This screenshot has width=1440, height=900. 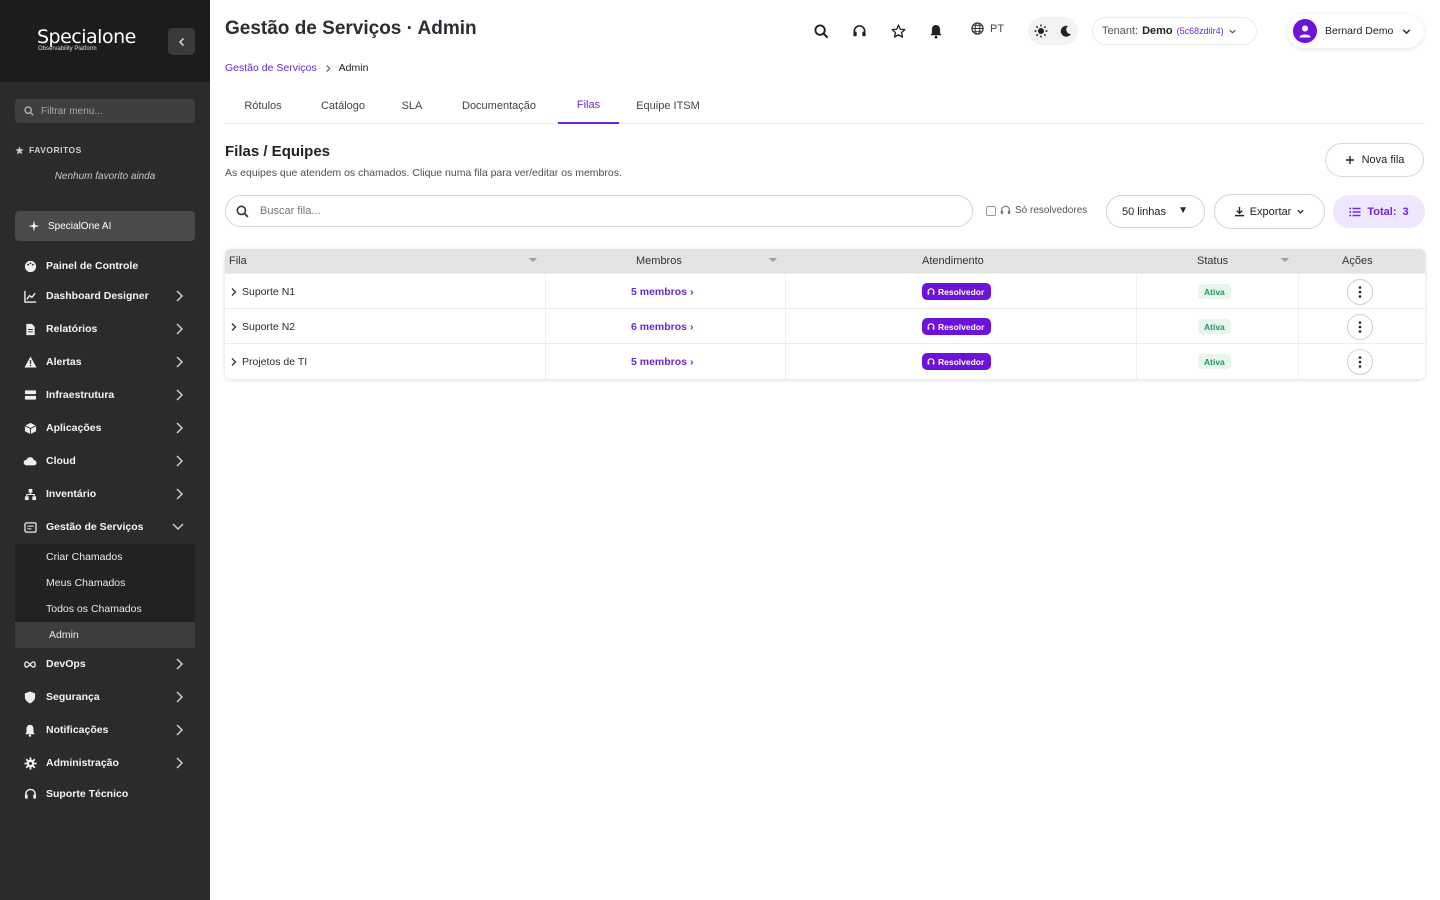 I want to click on new-queue-button: Nova fila, so click(x=1374, y=160).